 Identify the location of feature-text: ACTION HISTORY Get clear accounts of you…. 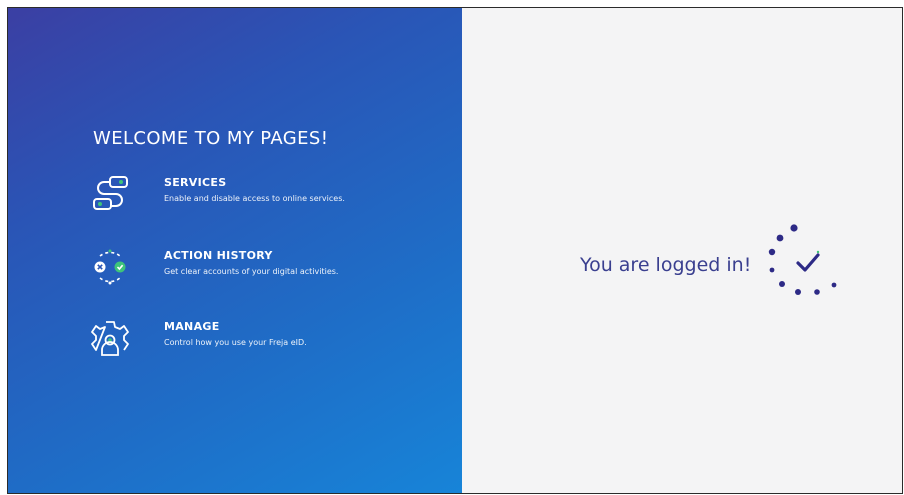
(251, 259).